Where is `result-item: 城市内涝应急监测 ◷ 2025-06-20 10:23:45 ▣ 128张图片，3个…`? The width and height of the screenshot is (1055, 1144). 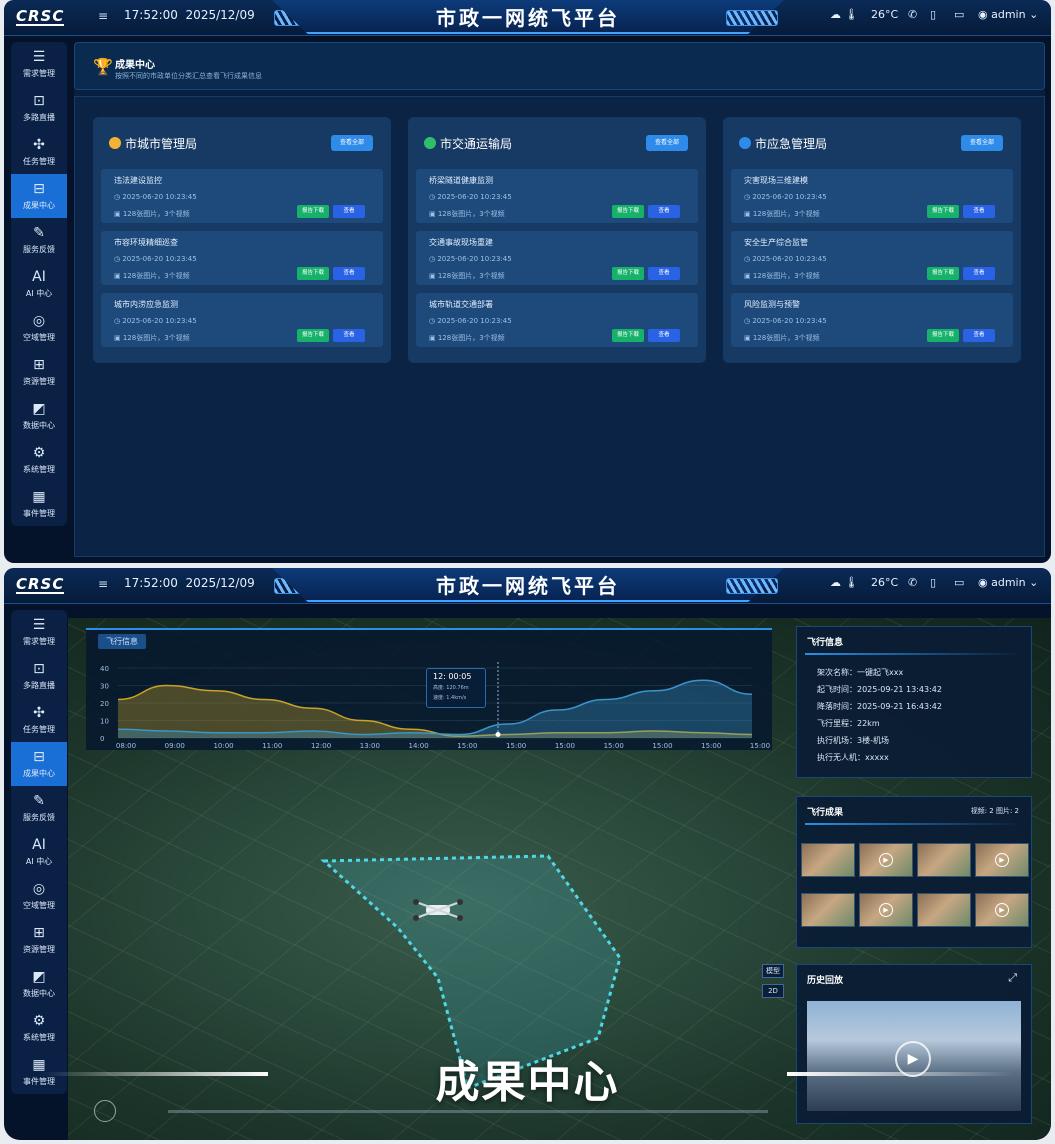 result-item: 城市内涝应急监测 ◷ 2025-06-20 10:23:45 ▣ 128张图片，3个… is located at coordinates (242, 320).